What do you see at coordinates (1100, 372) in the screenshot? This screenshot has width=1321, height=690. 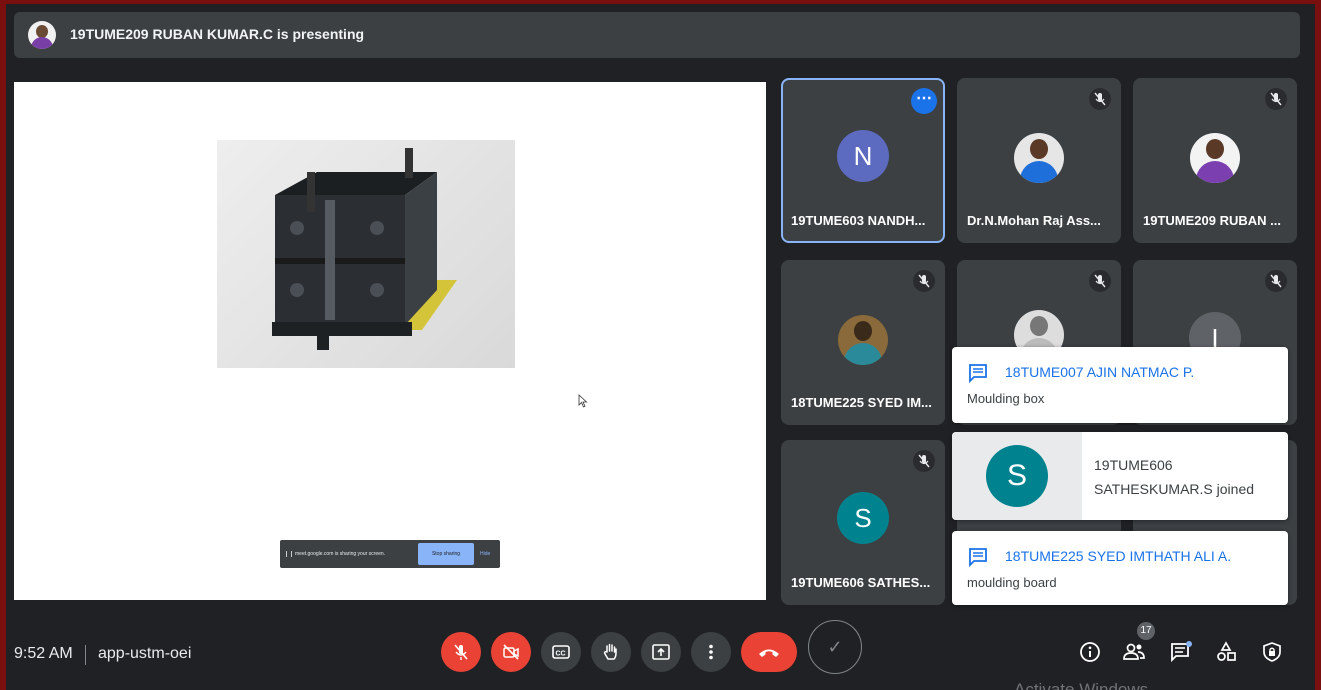 I see `chat-sender: 18TUME007 AJIN NATMAC P.` at bounding box center [1100, 372].